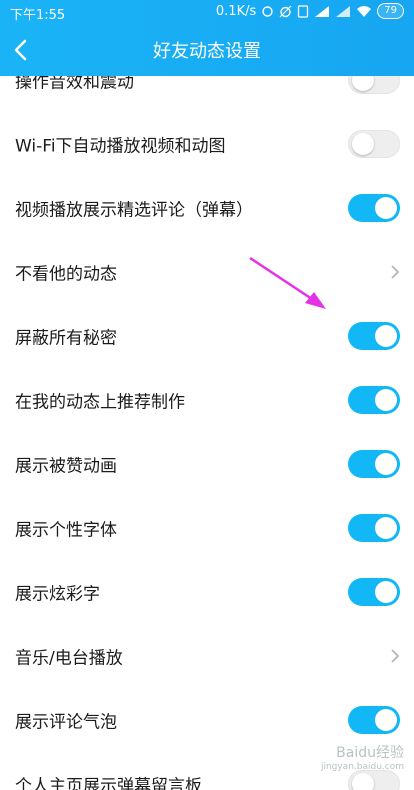 The width and height of the screenshot is (414, 790). I want to click on settings-row: 视频播放展示精选评论（弹幕）, so click(207, 208).